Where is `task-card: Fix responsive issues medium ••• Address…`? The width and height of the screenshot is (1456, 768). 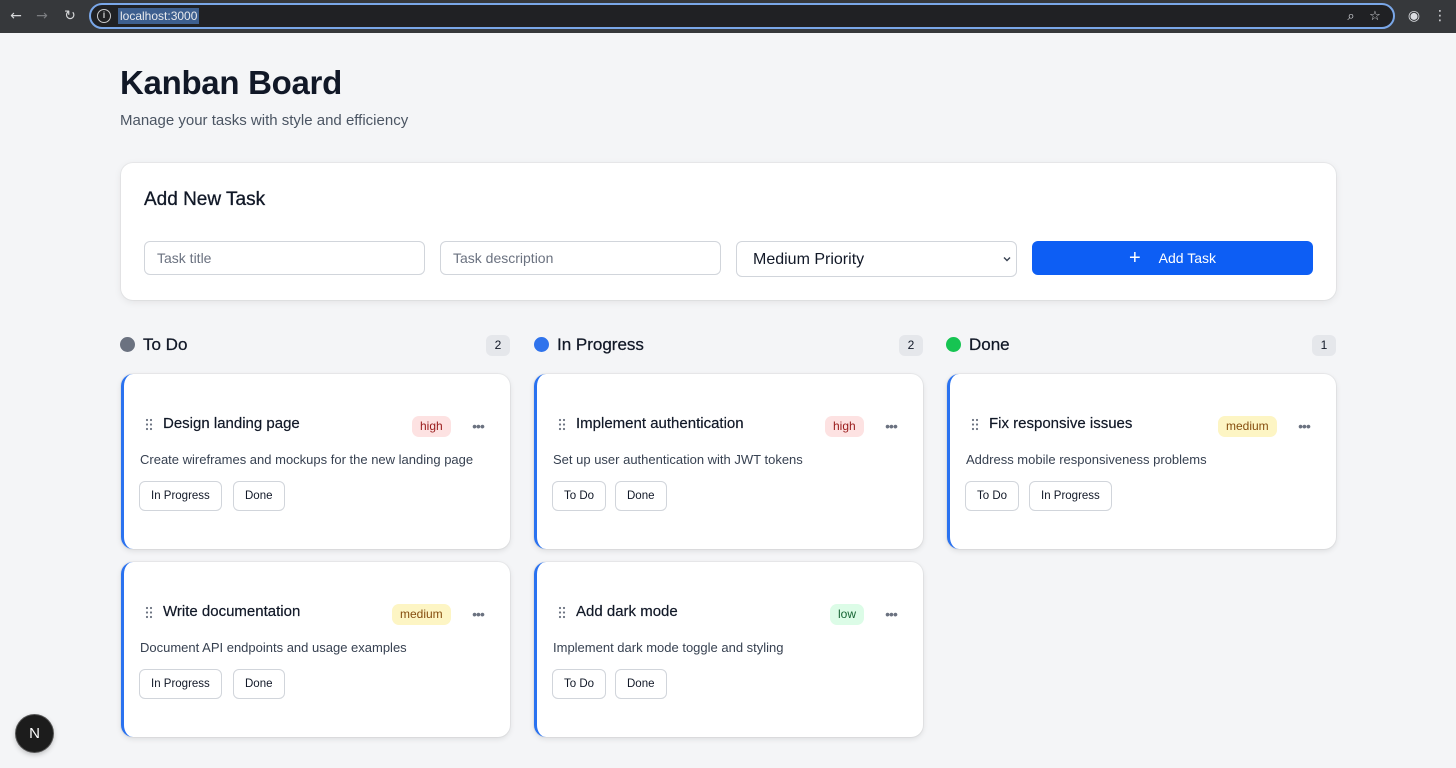
task-card: Fix responsive issues medium ••• Address… is located at coordinates (1141, 461).